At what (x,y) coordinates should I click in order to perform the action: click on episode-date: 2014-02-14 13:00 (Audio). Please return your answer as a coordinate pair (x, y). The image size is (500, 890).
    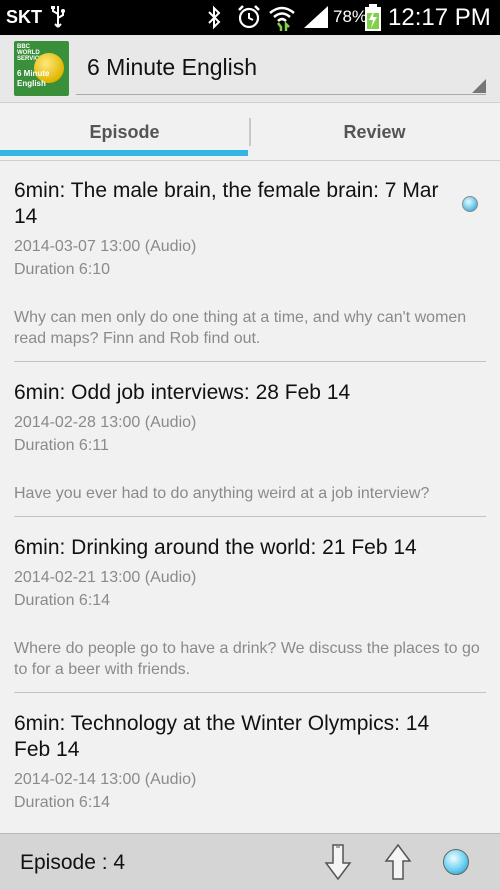
    Looking at the image, I should click on (105, 779).